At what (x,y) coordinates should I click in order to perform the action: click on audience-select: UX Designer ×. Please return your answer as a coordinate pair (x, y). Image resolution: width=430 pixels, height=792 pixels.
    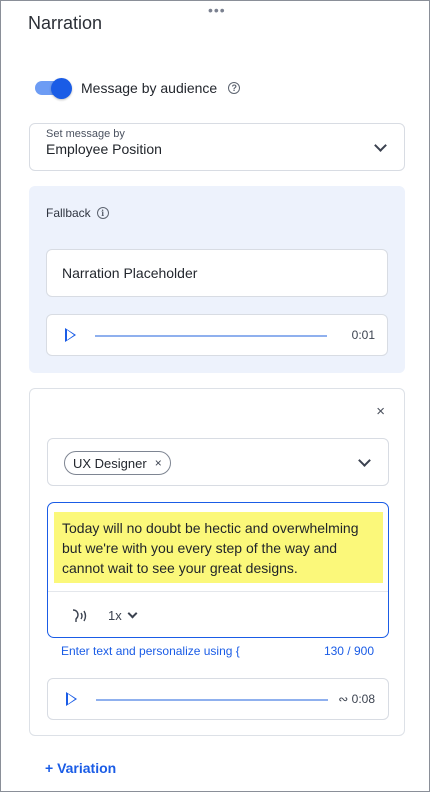
    Looking at the image, I should click on (218, 462).